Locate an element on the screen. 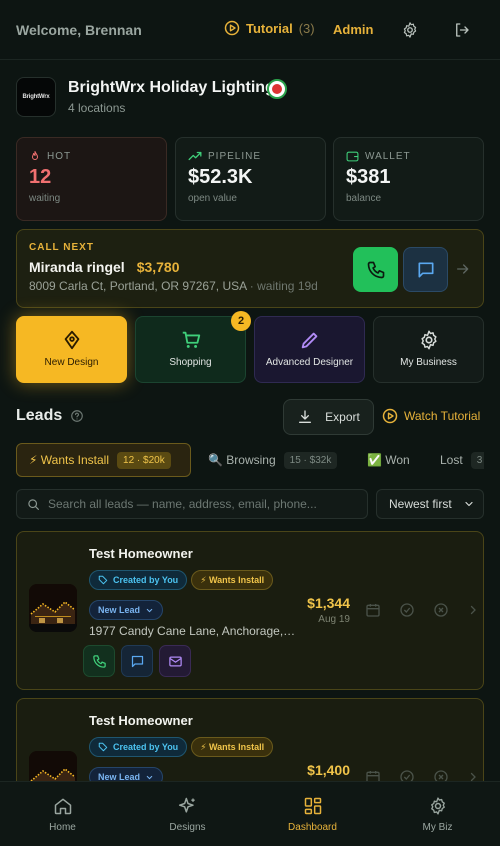 The height and width of the screenshot is (846, 500). nav-dashboard-label: Dashboard is located at coordinates (312, 827).